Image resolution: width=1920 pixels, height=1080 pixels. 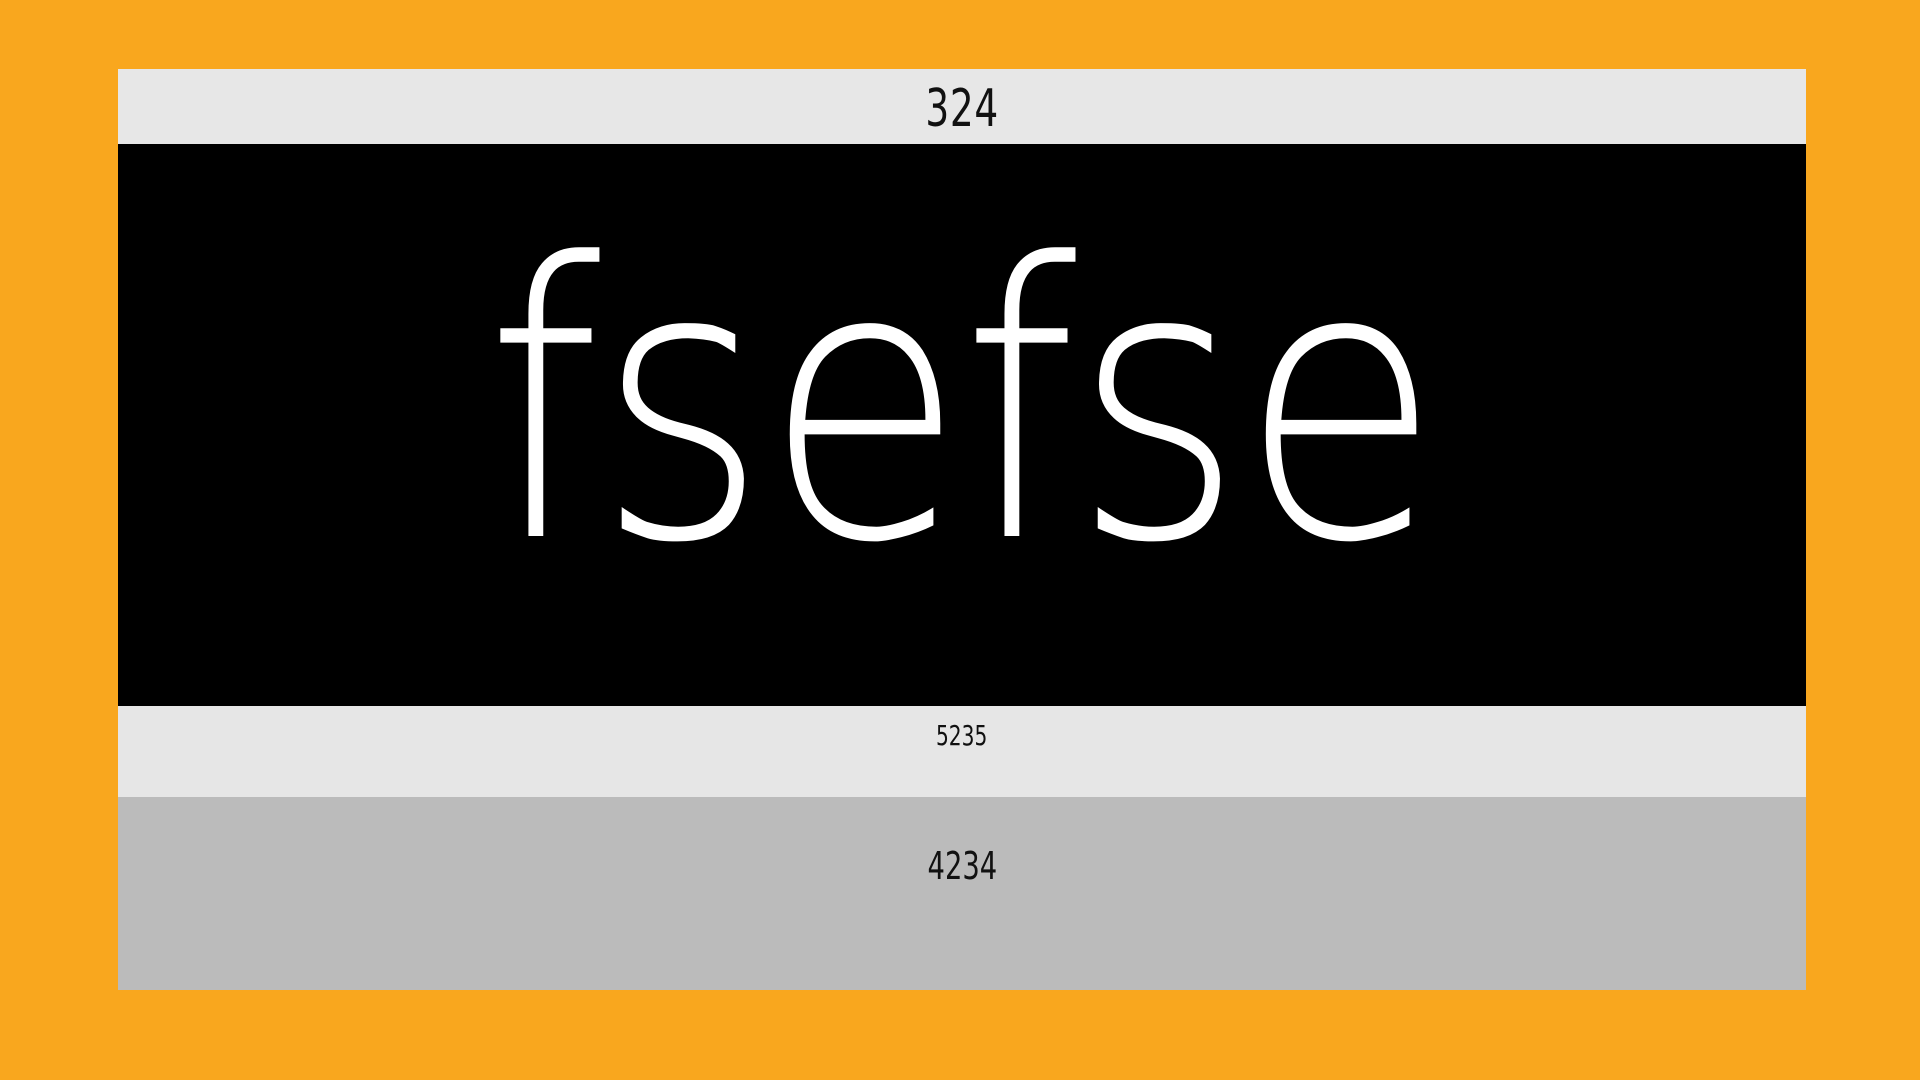 What do you see at coordinates (962, 735) in the screenshot?
I see `middle-band-number: 5235` at bounding box center [962, 735].